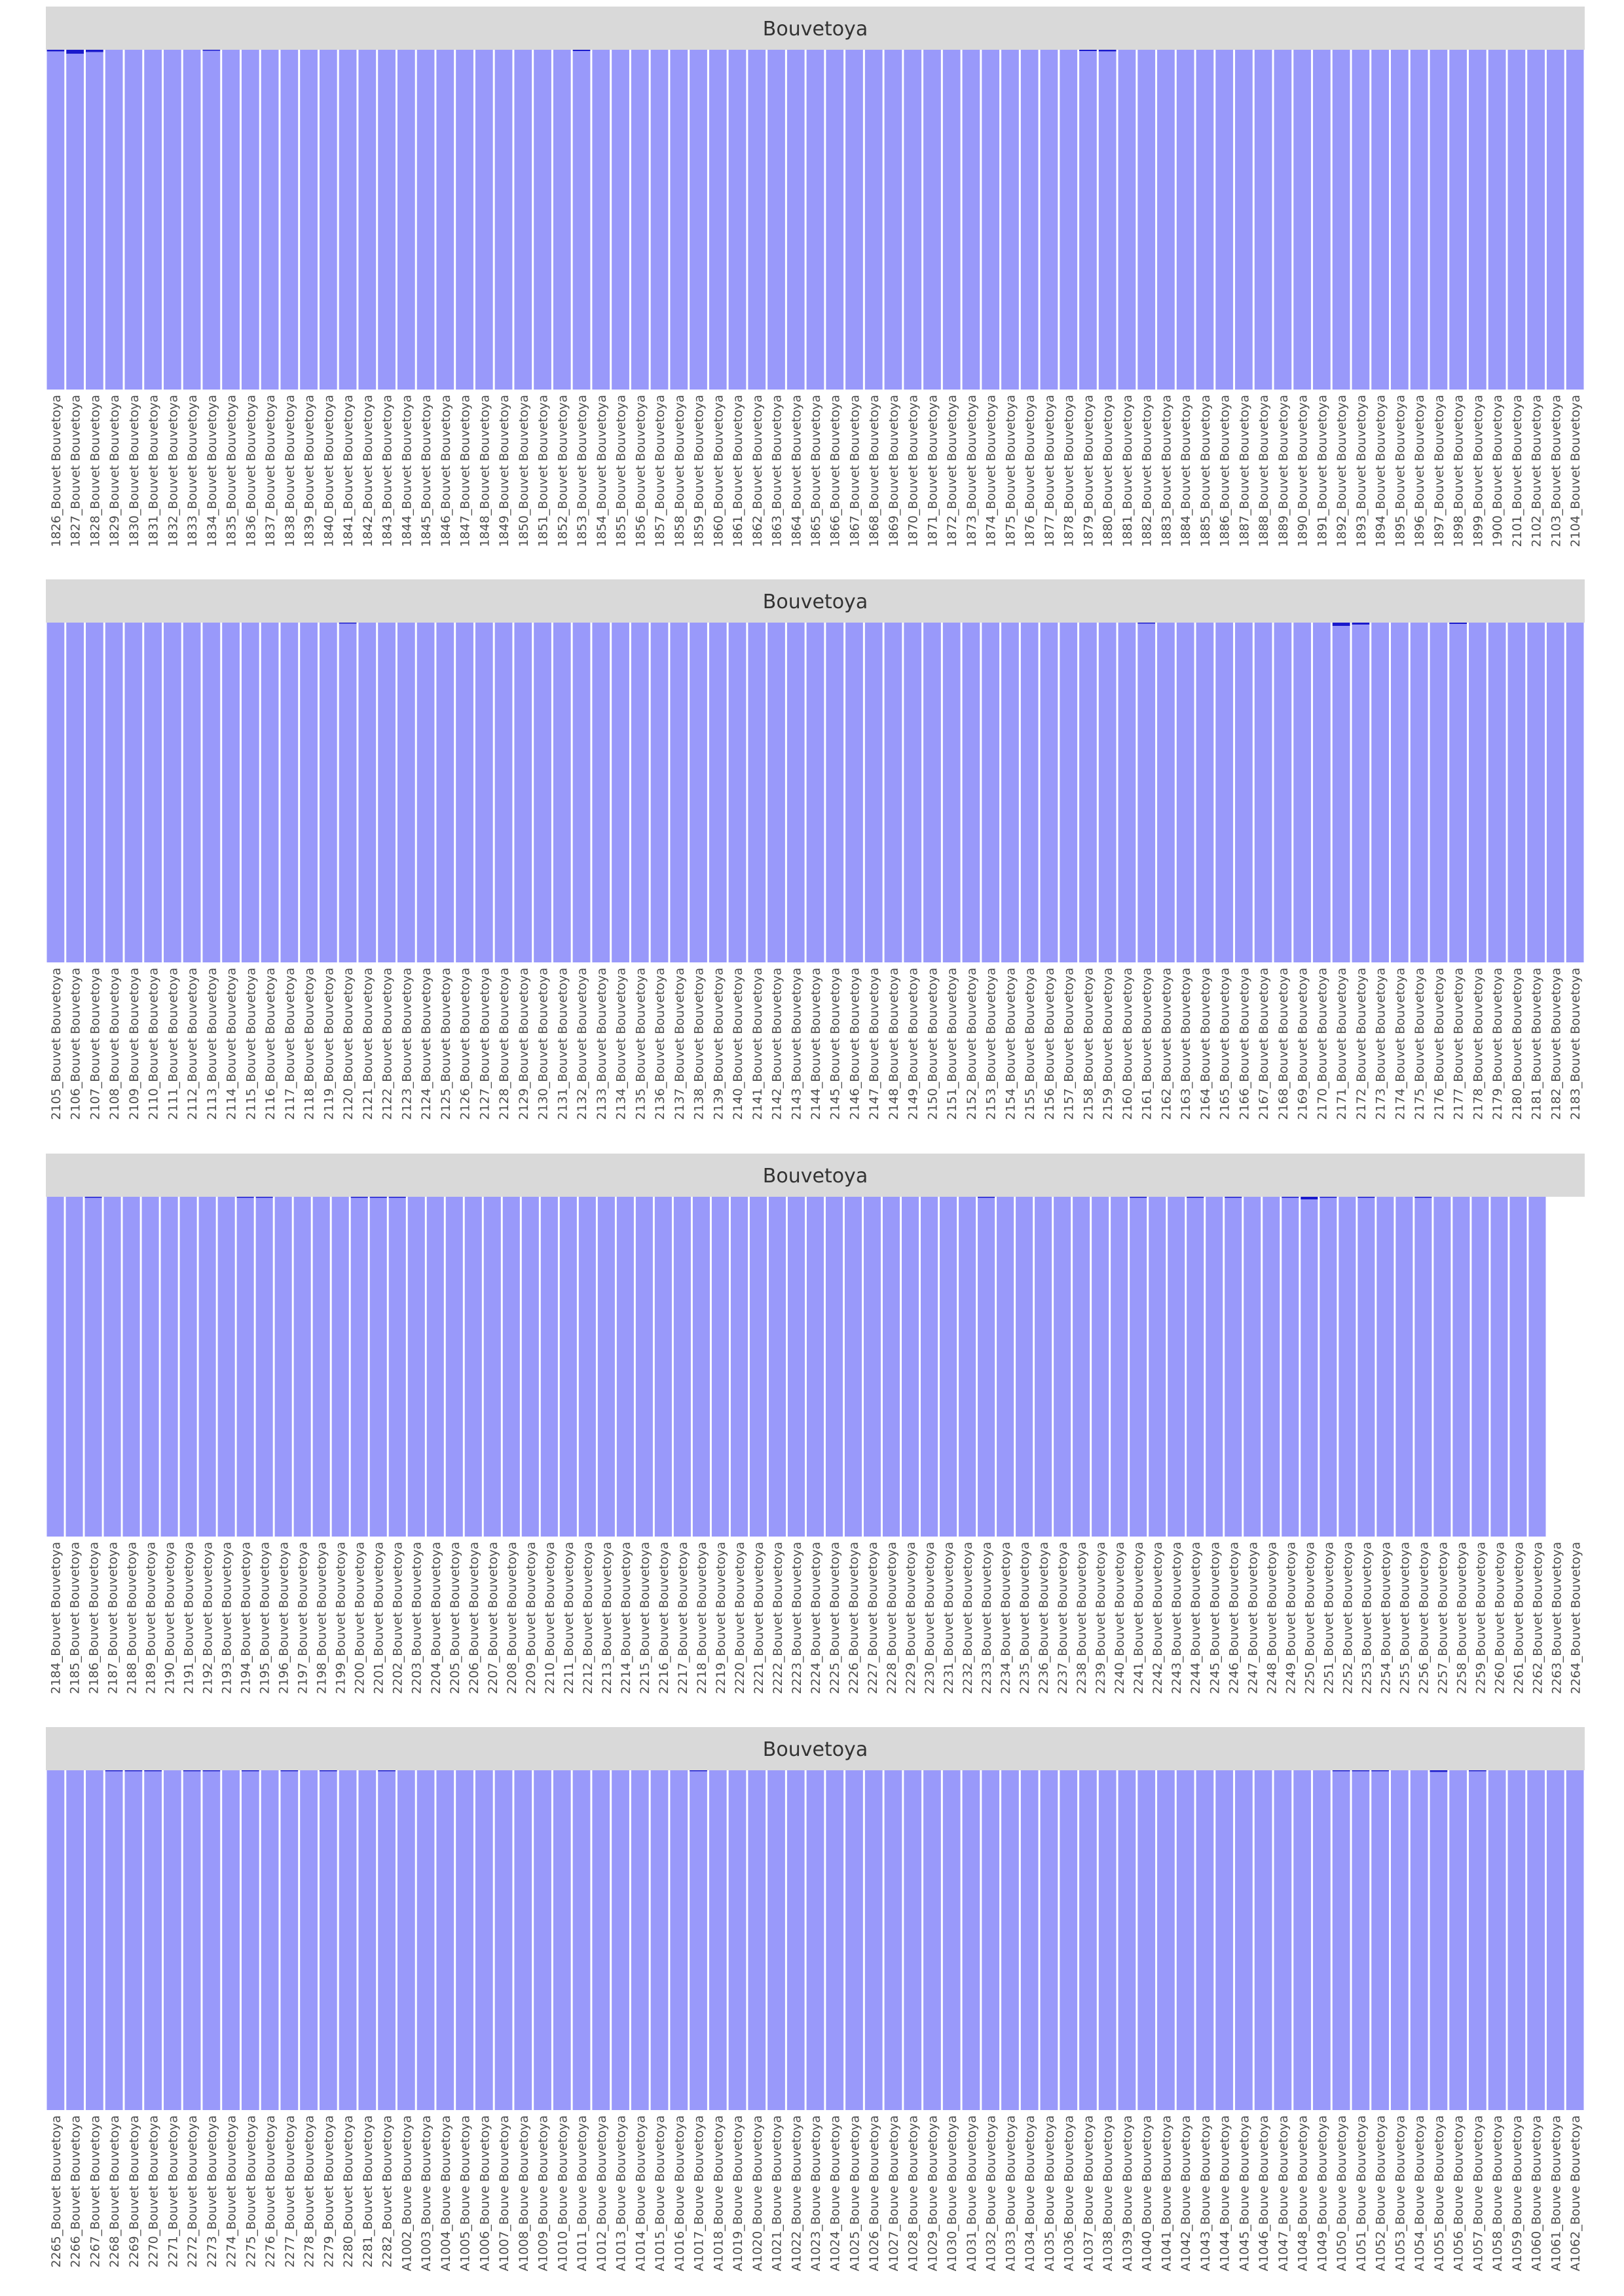  I want to click on x-tick-label: 1851_Bouvet Bouvetoya, so click(543, 471).